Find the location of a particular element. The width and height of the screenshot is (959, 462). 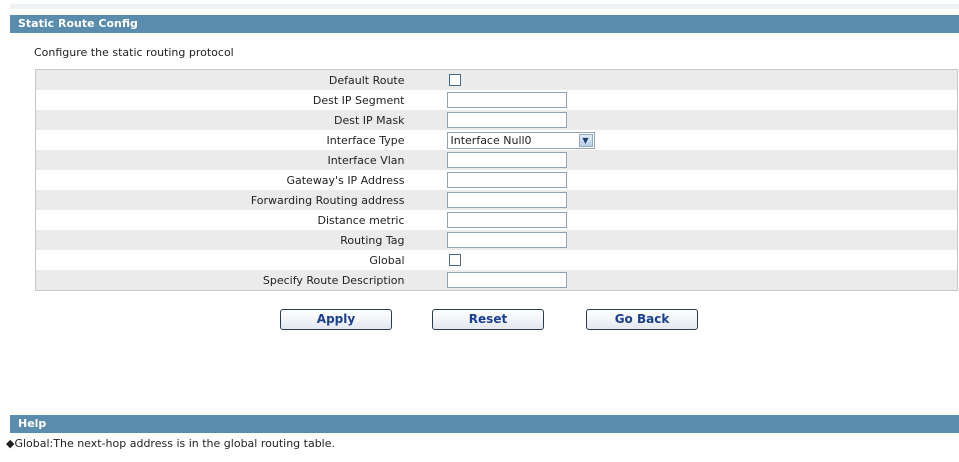

form-row: Interface Vlan is located at coordinates (496, 160).